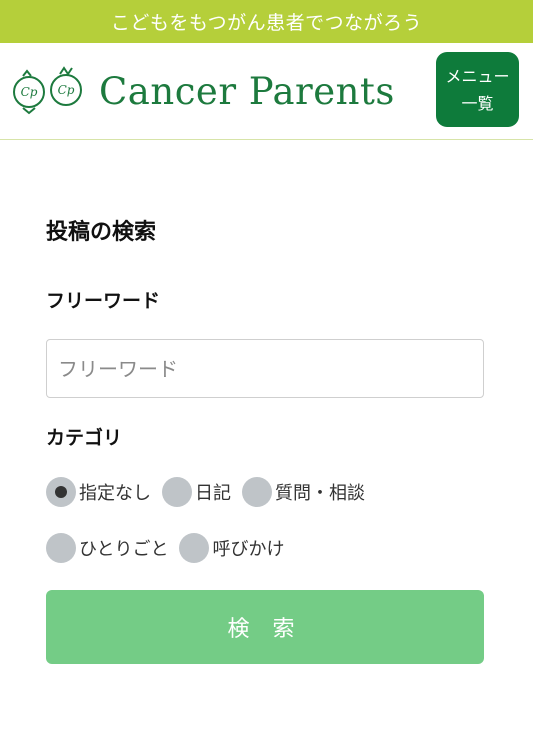 This screenshot has width=533, height=754. Describe the element at coordinates (265, 368) in the screenshot. I see `freeword-input` at that location.